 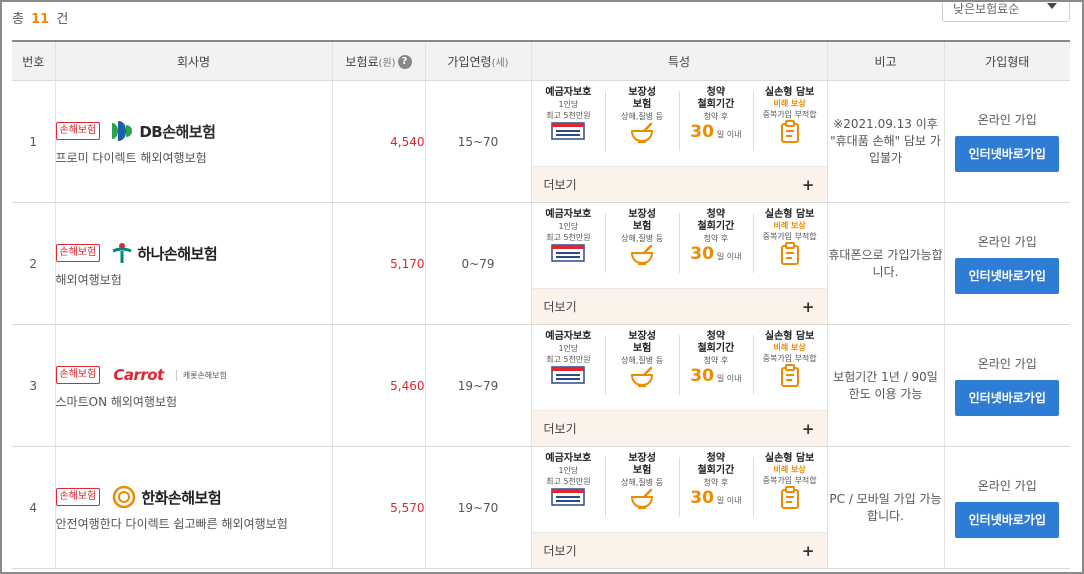 I want to click on row-number: 3, so click(x=33, y=385).